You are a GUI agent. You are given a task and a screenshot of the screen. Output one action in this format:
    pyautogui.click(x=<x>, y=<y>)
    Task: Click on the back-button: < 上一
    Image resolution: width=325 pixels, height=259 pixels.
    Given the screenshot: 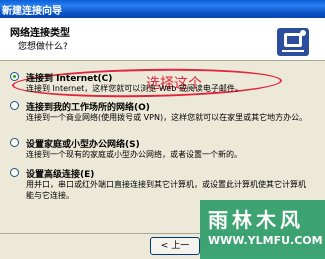 What is the action you would take?
    pyautogui.click(x=175, y=246)
    